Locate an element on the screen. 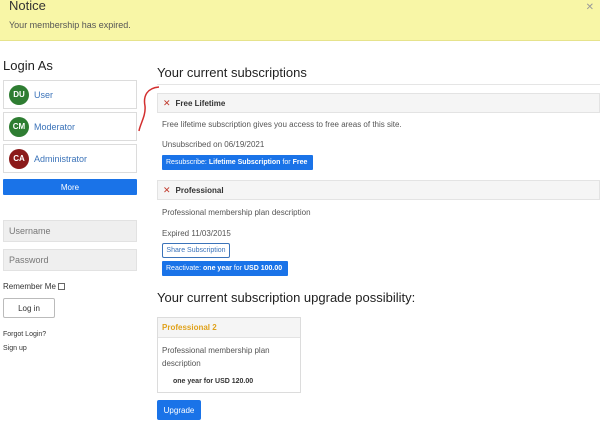 The image size is (600, 433). login-as-user: DU User is located at coordinates (70, 94).